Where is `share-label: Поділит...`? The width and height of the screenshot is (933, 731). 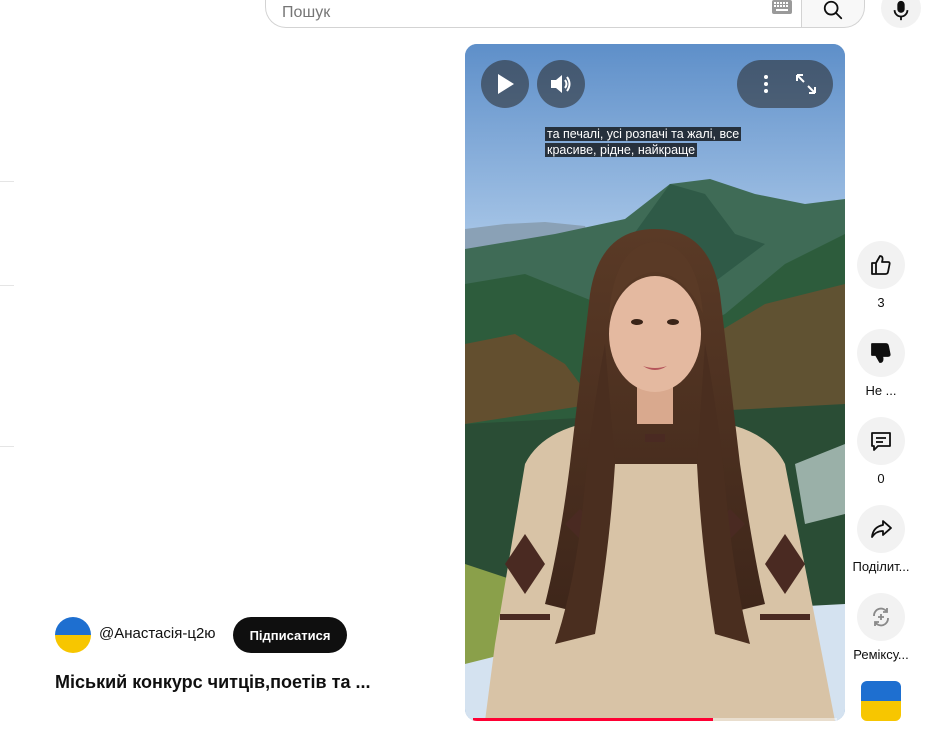
share-label: Поділит... is located at coordinates (881, 566).